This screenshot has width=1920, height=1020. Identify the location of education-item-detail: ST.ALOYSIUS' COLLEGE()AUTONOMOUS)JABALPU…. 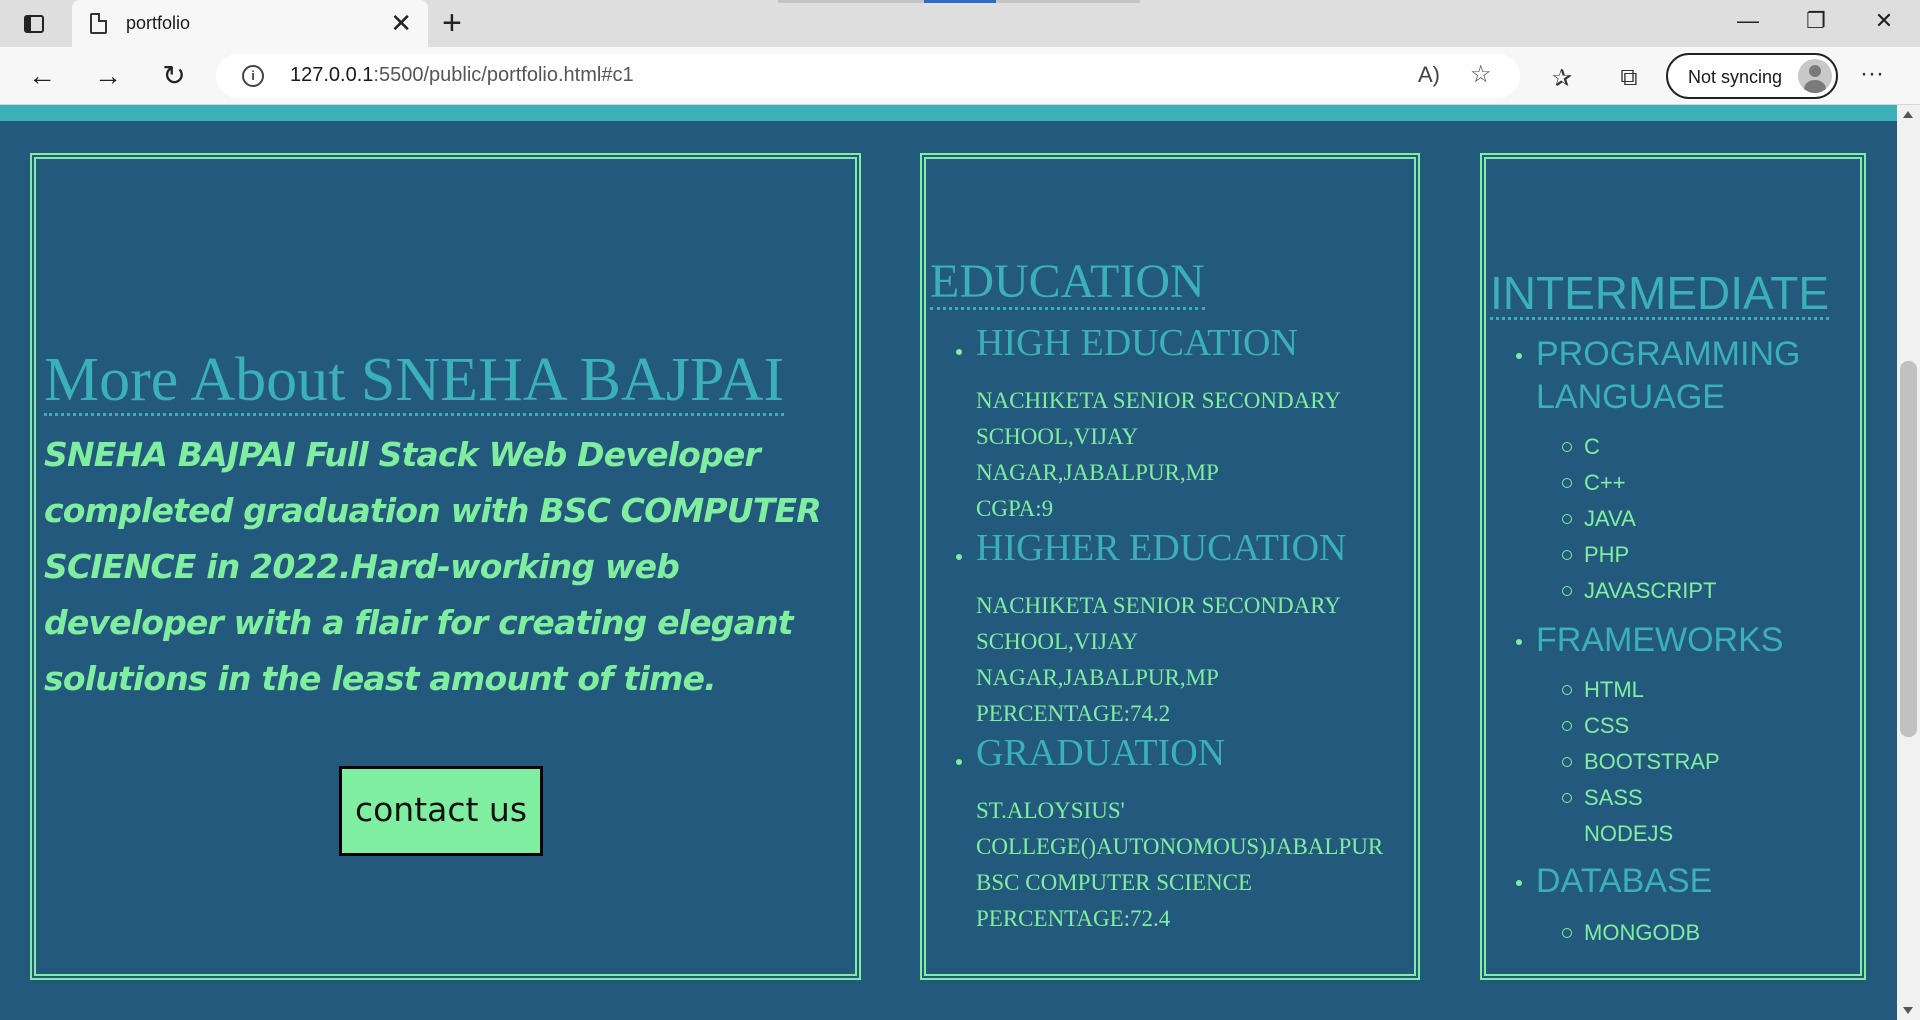
(1180, 864).